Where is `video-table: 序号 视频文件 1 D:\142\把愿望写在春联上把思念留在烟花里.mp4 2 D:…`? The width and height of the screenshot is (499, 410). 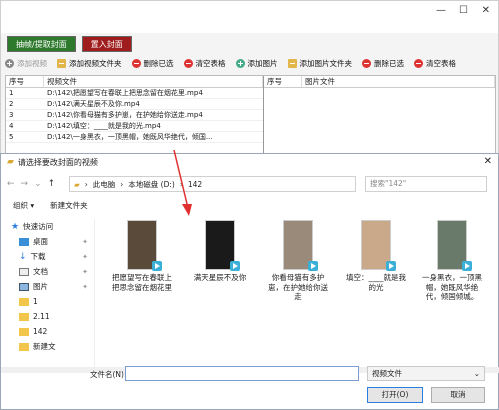
video-table: 序号 视频文件 1 D:\142\把愿望写在春联上把思念留在烟花里.mp4 2 D:… is located at coordinates (135, 116).